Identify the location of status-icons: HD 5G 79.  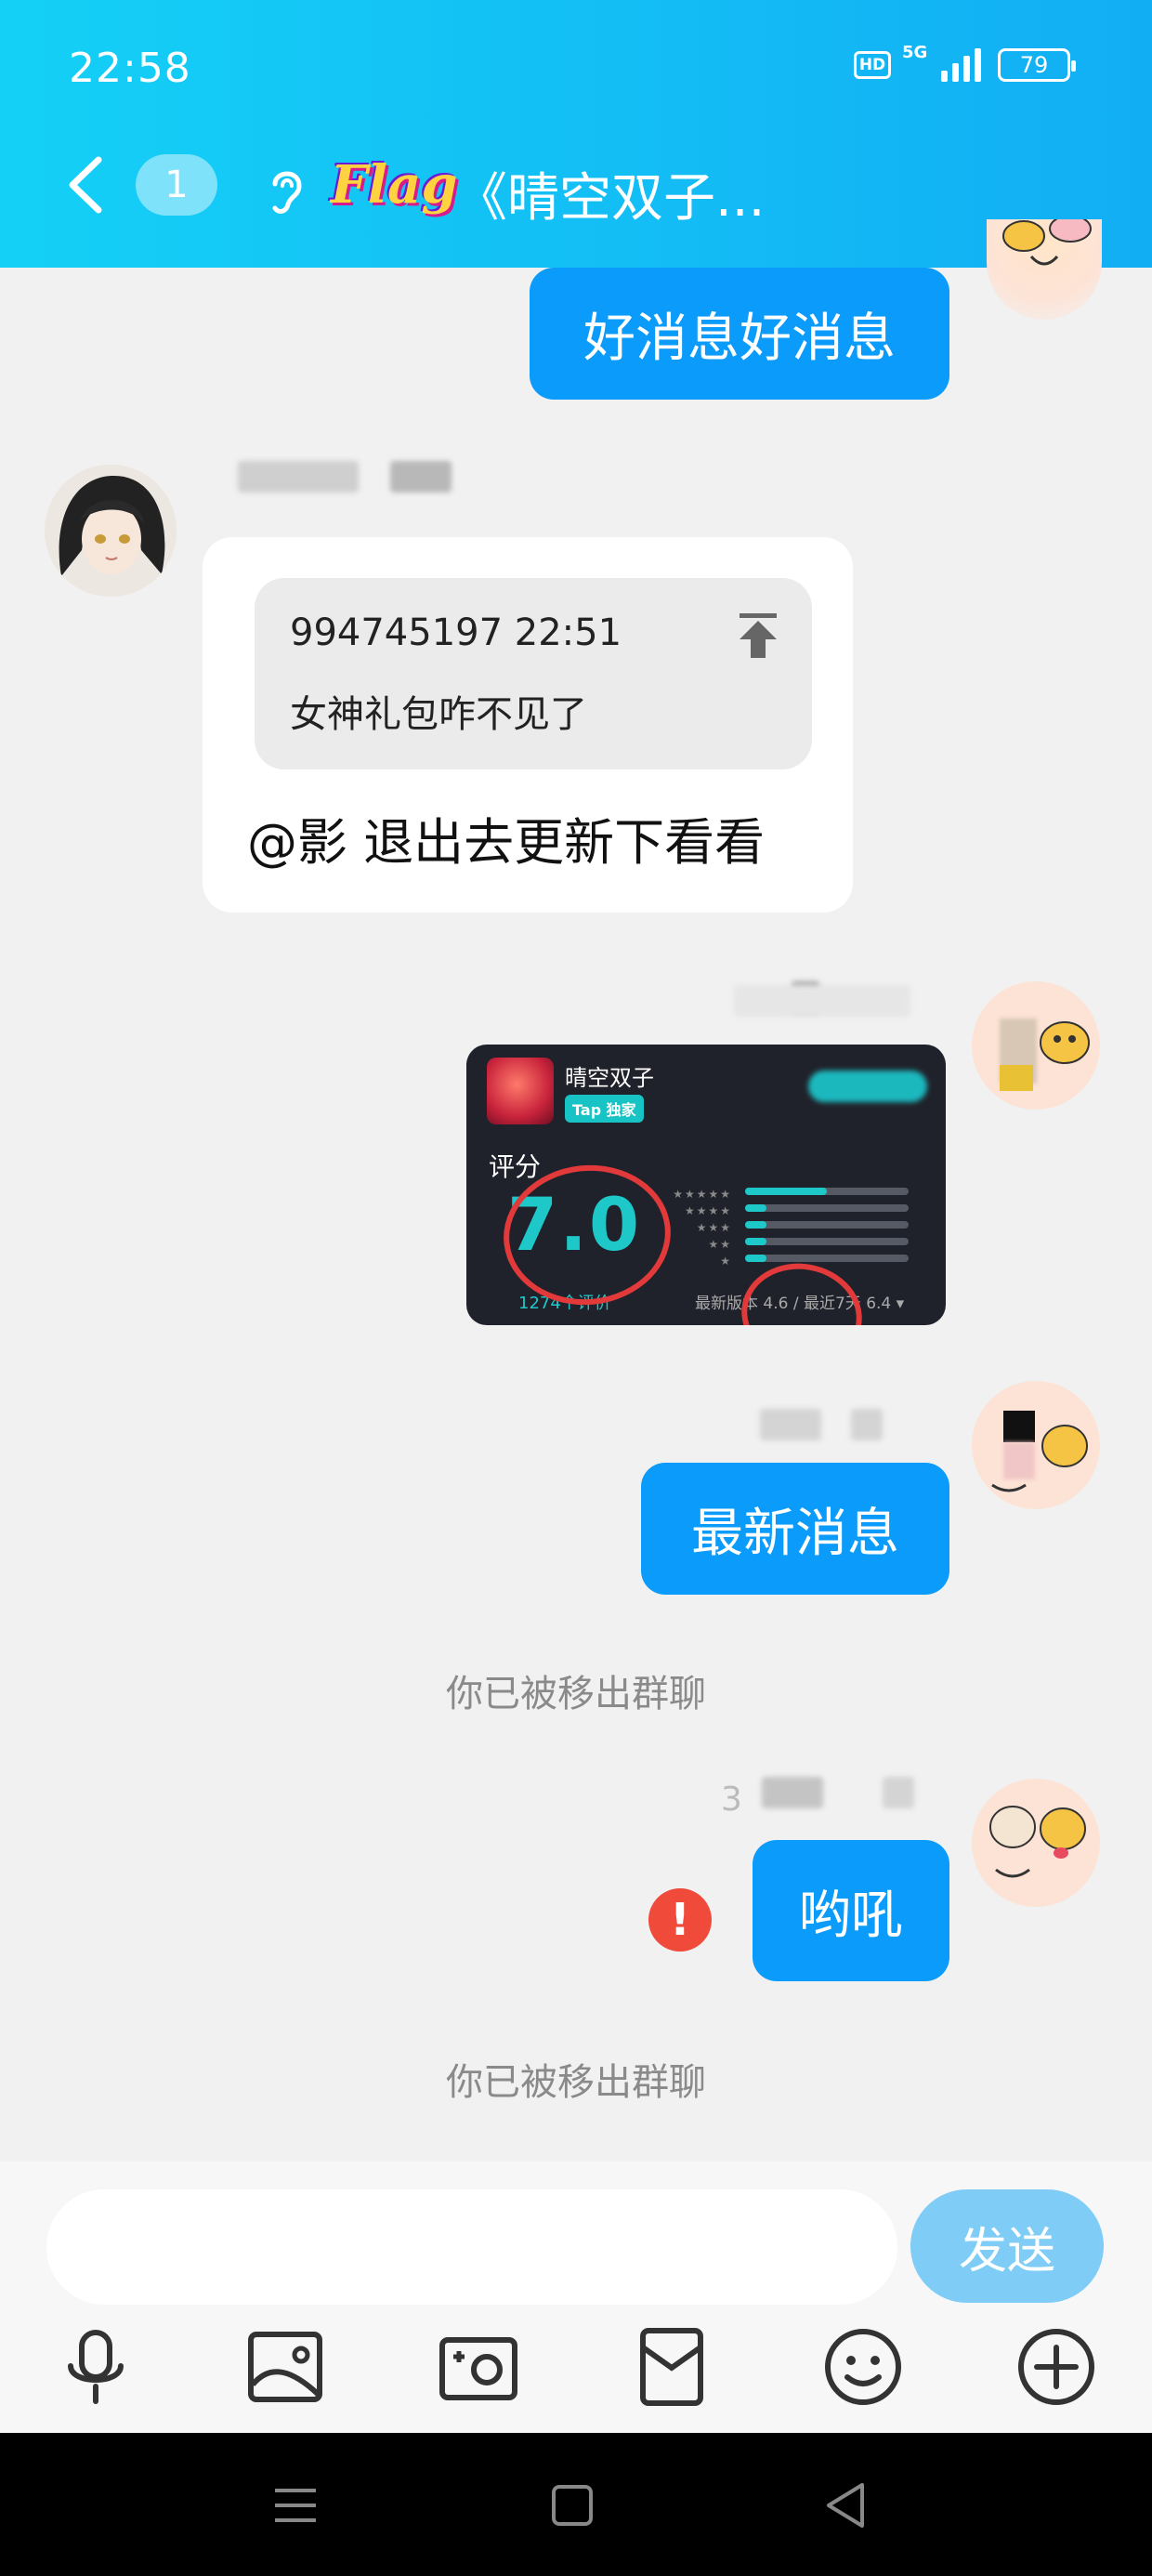
(965, 62).